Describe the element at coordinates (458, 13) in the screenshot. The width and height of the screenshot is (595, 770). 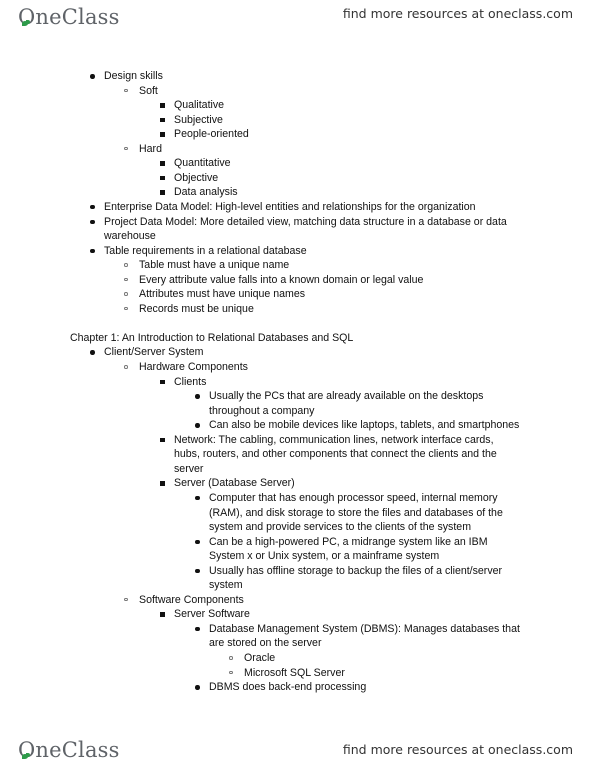
I see `resources-link: find more resources at oneclass.com` at that location.